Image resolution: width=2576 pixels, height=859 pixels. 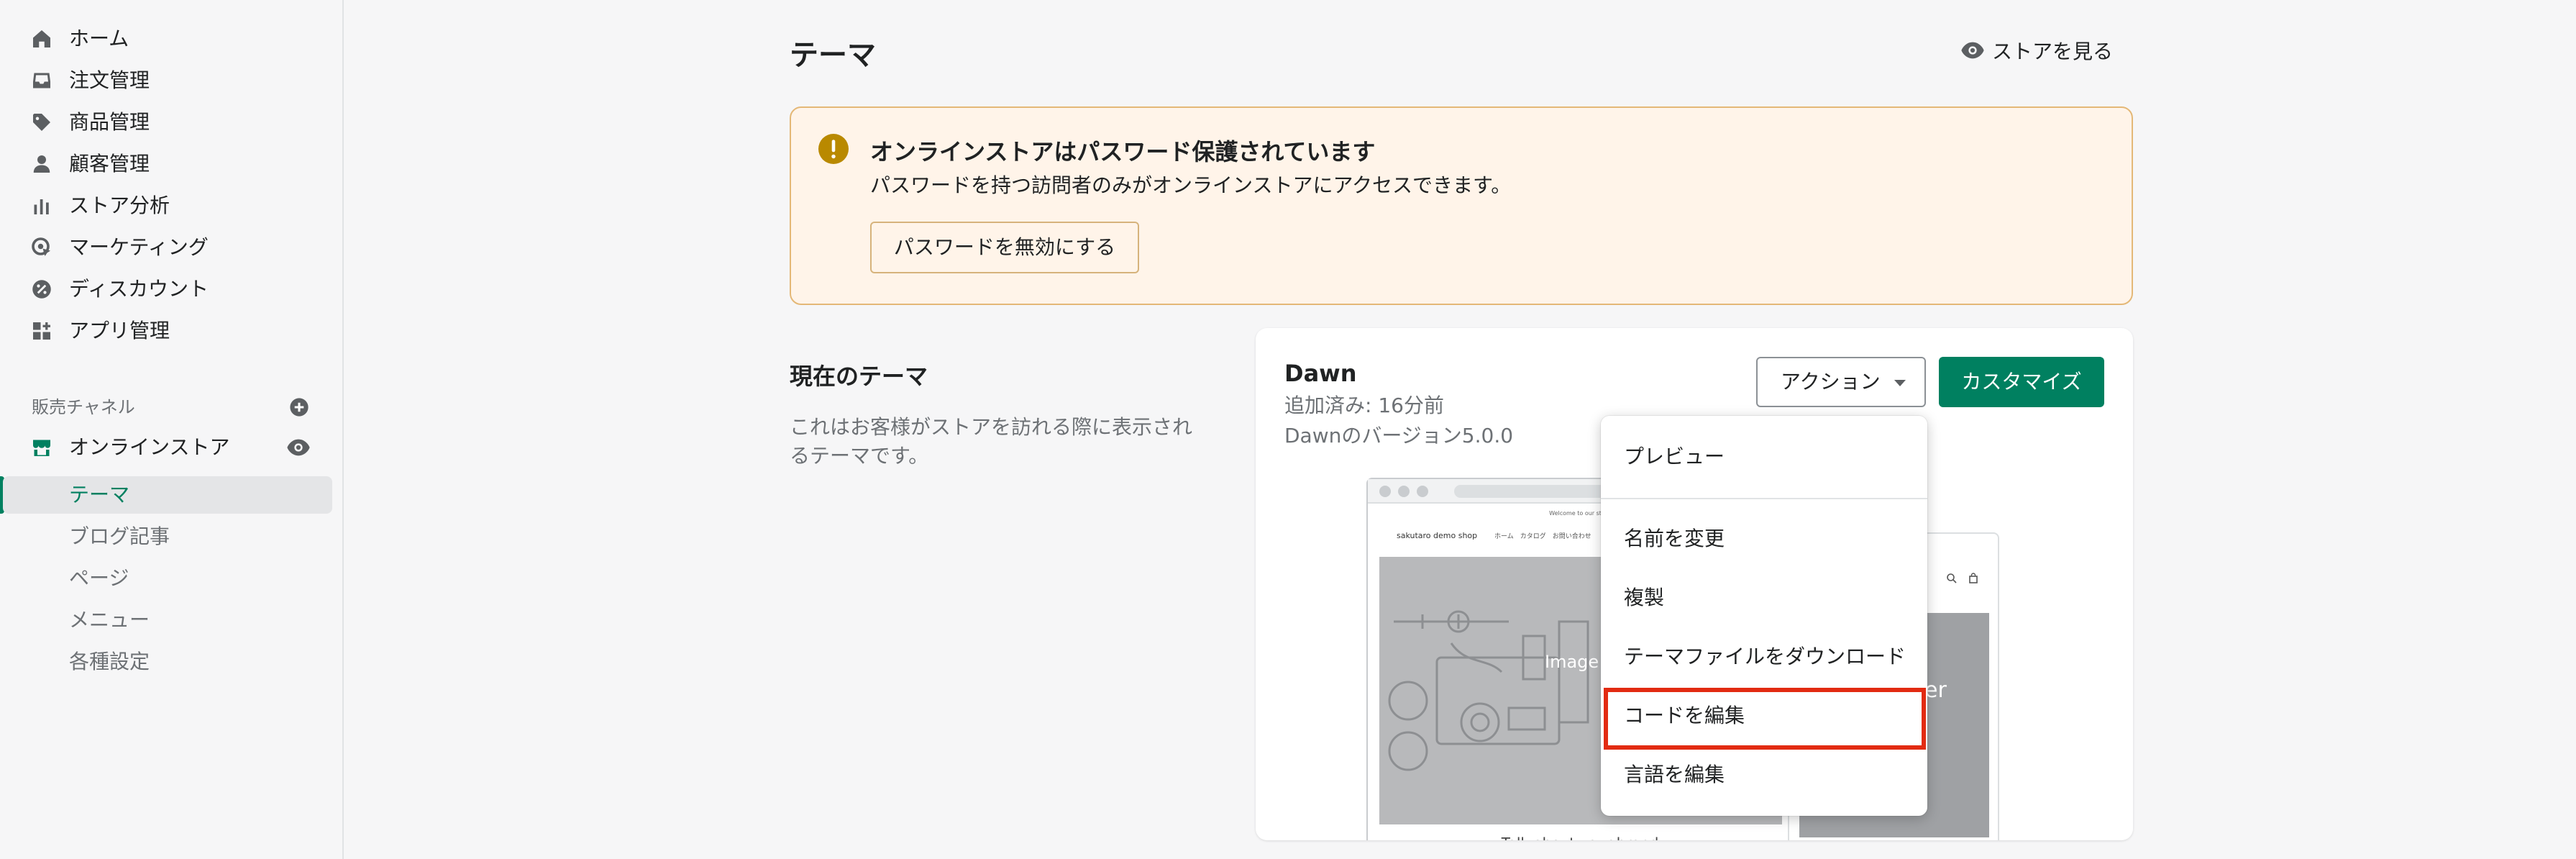 I want to click on person-icon, so click(x=41, y=164).